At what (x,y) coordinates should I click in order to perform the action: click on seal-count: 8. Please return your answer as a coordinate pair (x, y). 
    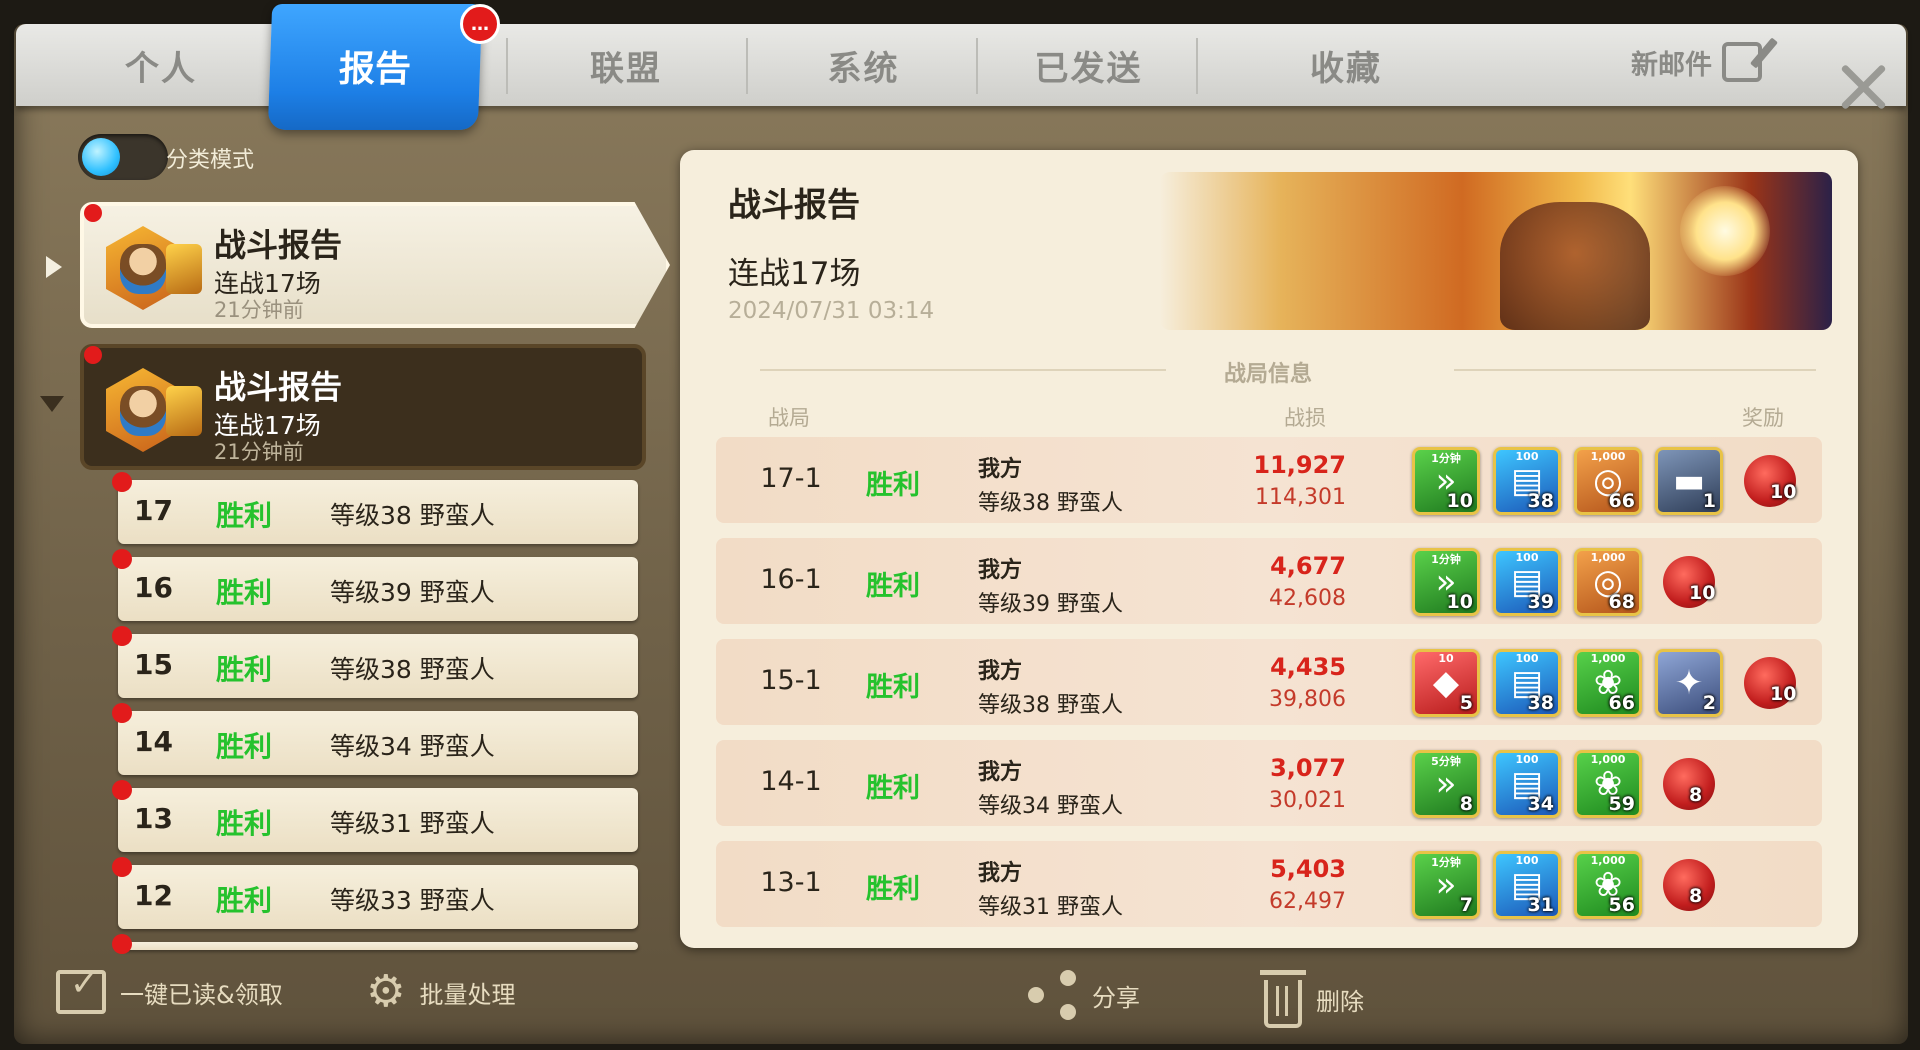
    Looking at the image, I should click on (1696, 795).